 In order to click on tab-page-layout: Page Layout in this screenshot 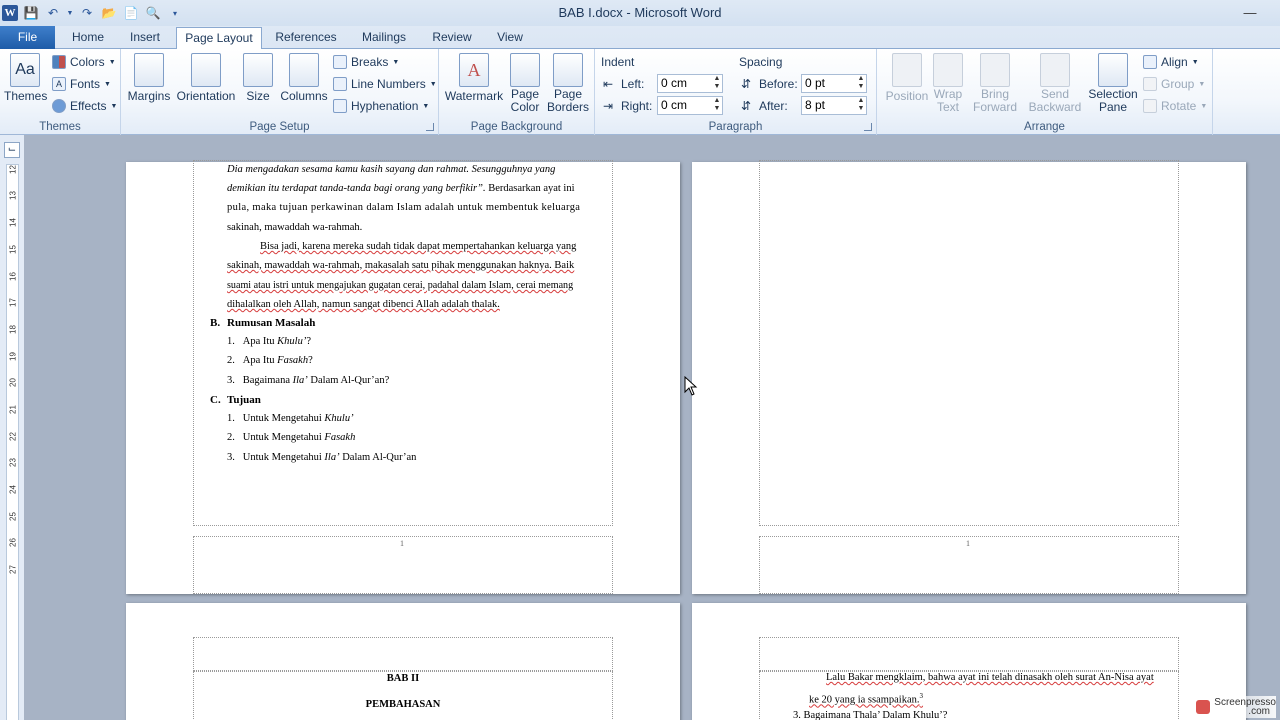, I will do `click(219, 38)`.